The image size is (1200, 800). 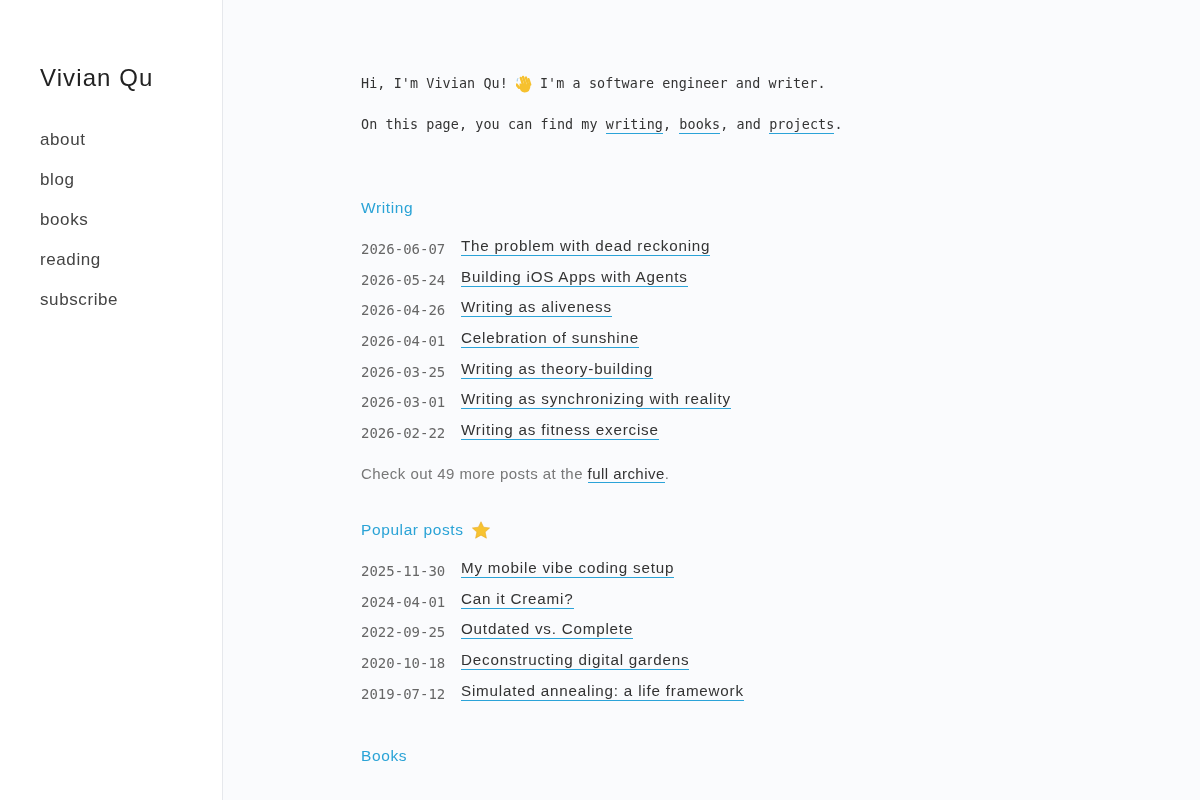 I want to click on post-link: My mobile vibe coding setup, so click(x=568, y=568).